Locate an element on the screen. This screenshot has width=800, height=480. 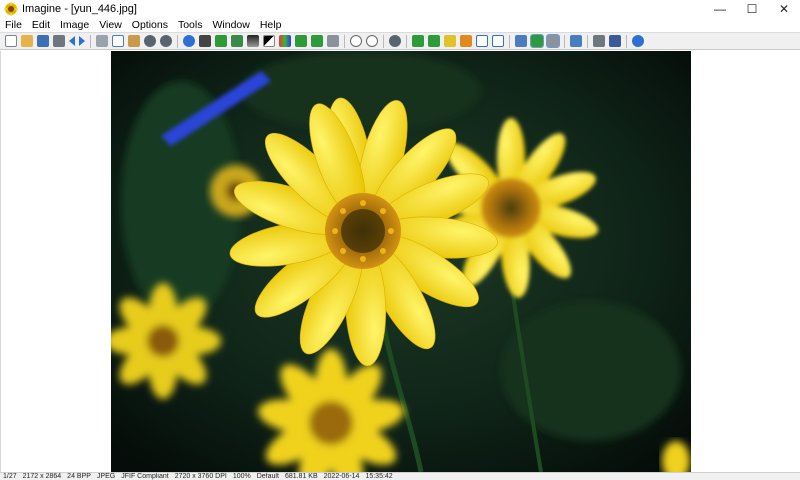
zoom-in-icon is located at coordinates (356, 41).